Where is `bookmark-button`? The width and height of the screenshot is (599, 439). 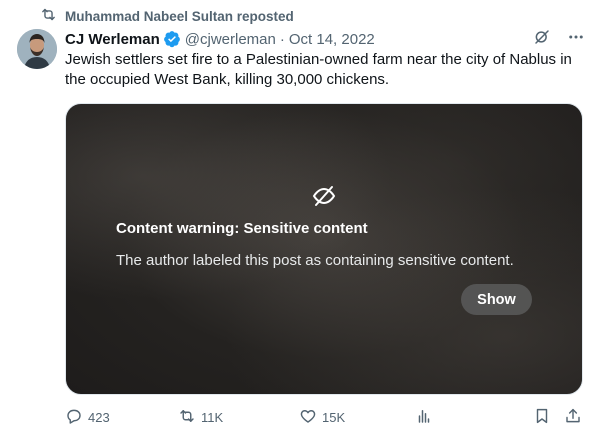 bookmark-button is located at coordinates (542, 417).